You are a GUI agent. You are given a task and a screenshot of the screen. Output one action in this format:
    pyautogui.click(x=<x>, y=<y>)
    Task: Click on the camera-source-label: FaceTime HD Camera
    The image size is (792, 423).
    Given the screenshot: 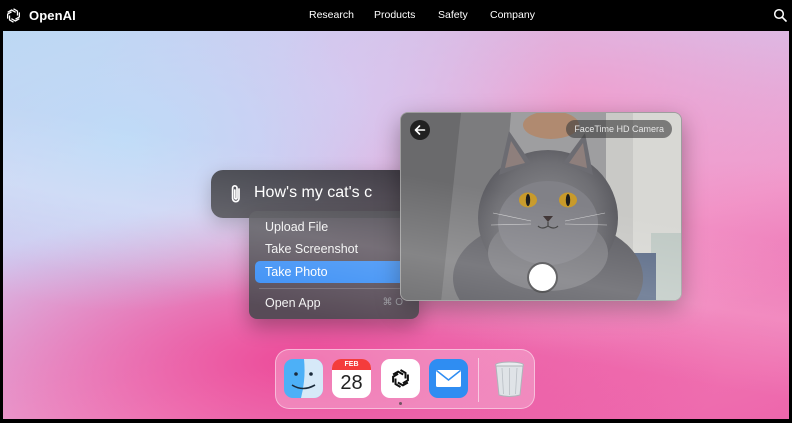 What is the action you would take?
    pyautogui.click(x=619, y=129)
    